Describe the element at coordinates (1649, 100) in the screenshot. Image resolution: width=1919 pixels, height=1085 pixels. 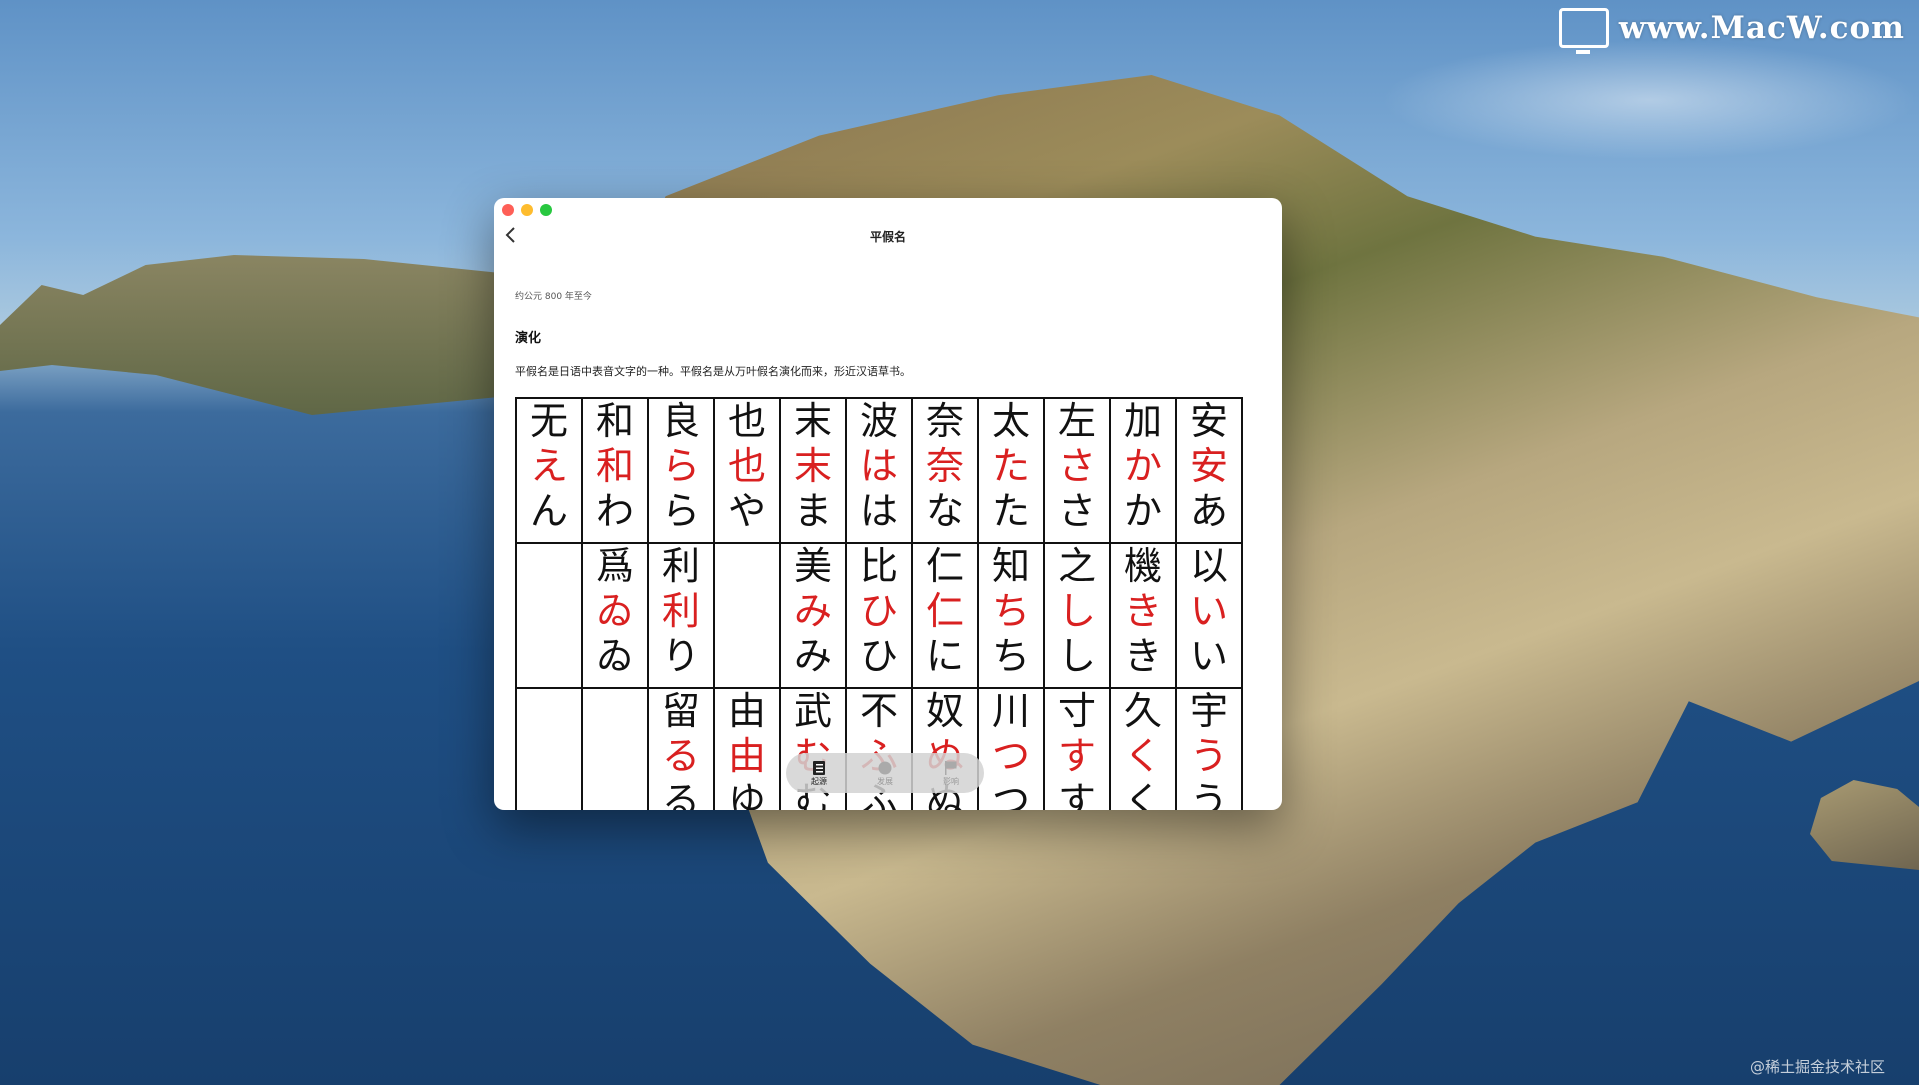
I see `sky-glow` at that location.